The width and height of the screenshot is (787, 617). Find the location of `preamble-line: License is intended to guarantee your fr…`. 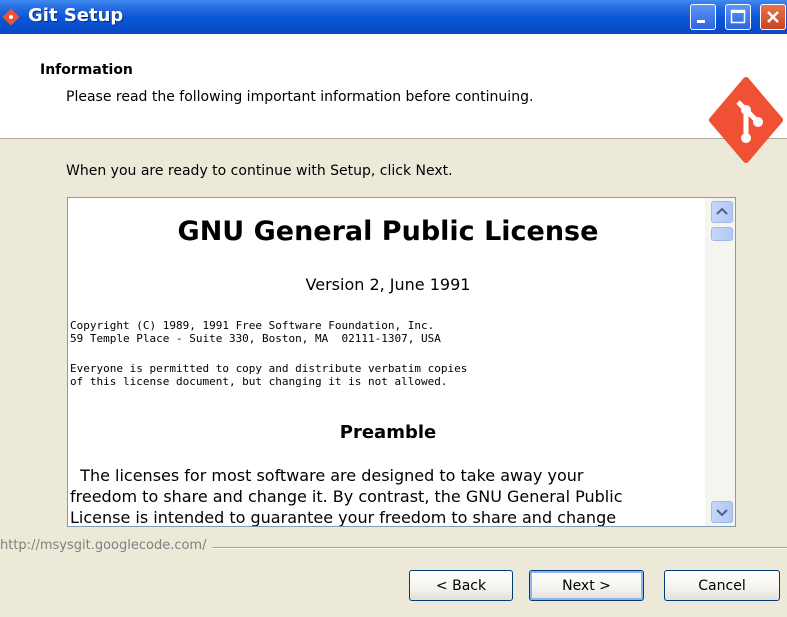

preamble-line: License is intended to guarantee your fr… is located at coordinates (343, 517).